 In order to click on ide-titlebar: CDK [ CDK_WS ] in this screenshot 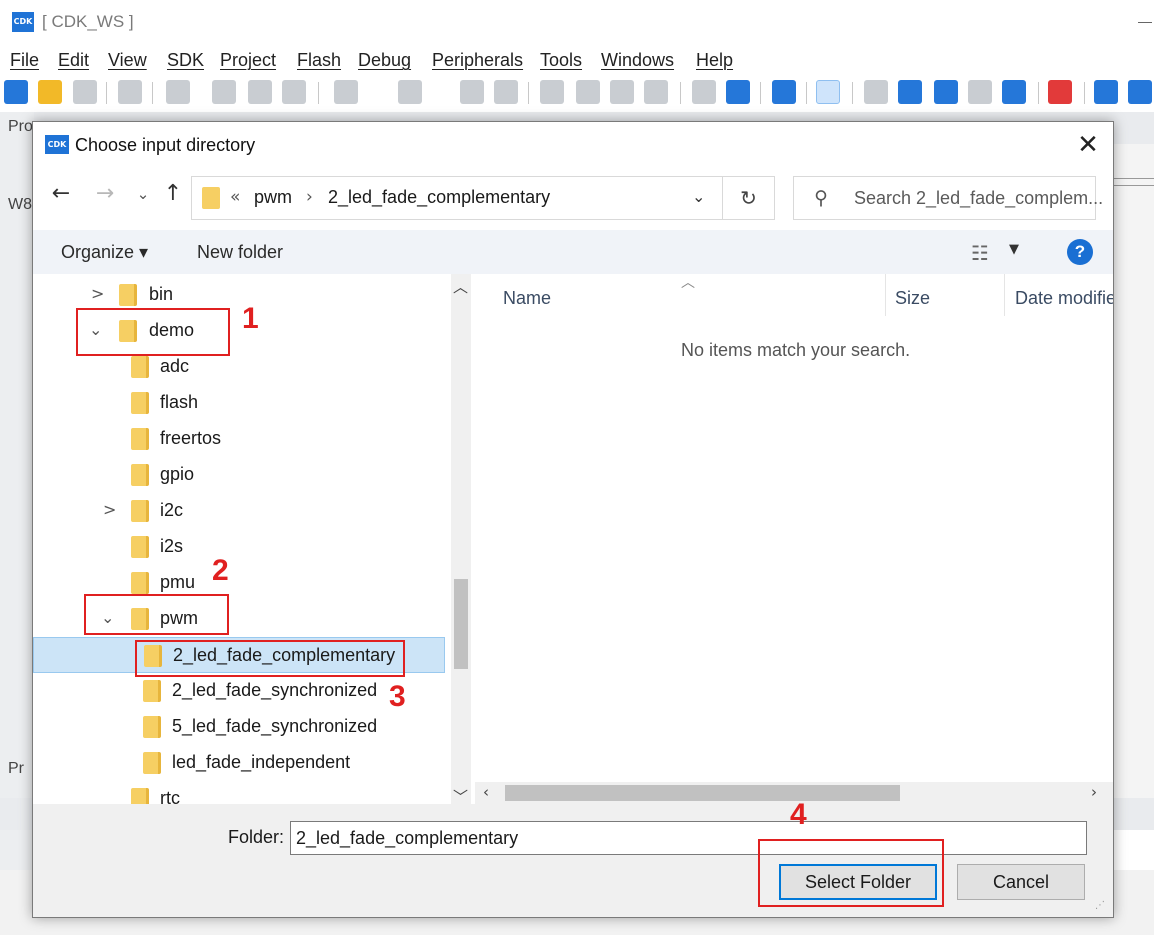, I will do `click(577, 23)`.